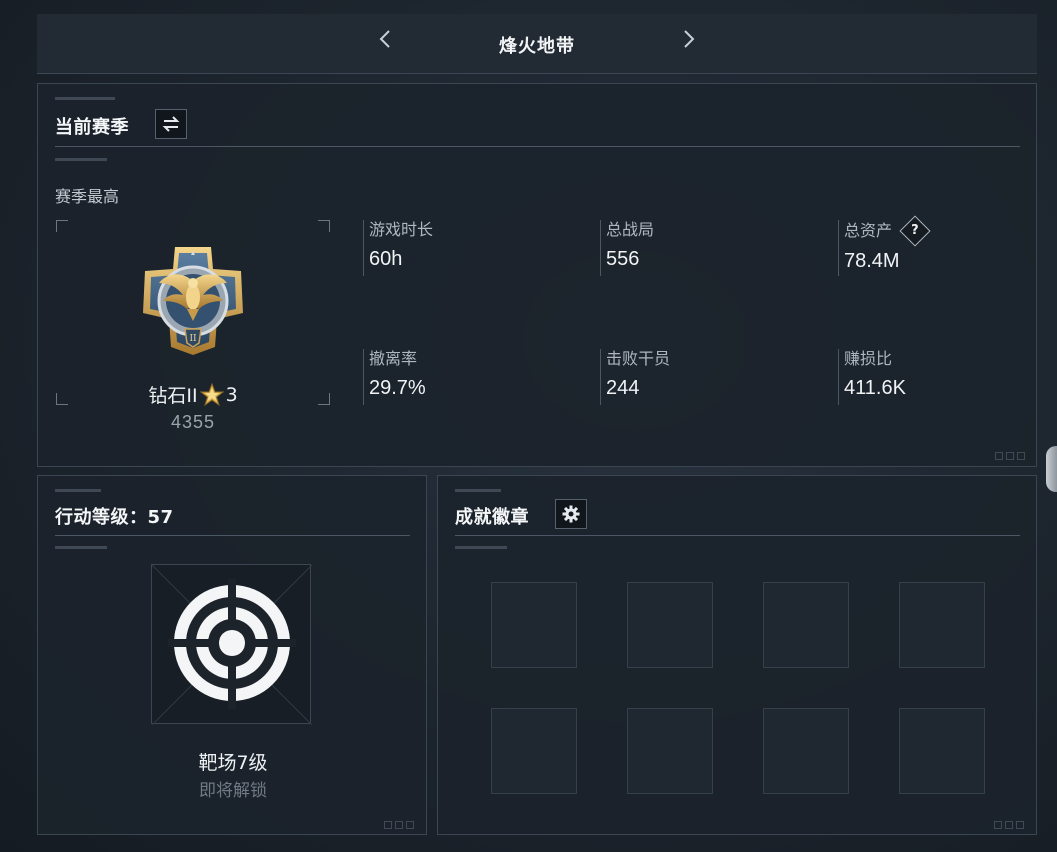  I want to click on rank-name: 钻石II, so click(173, 396).